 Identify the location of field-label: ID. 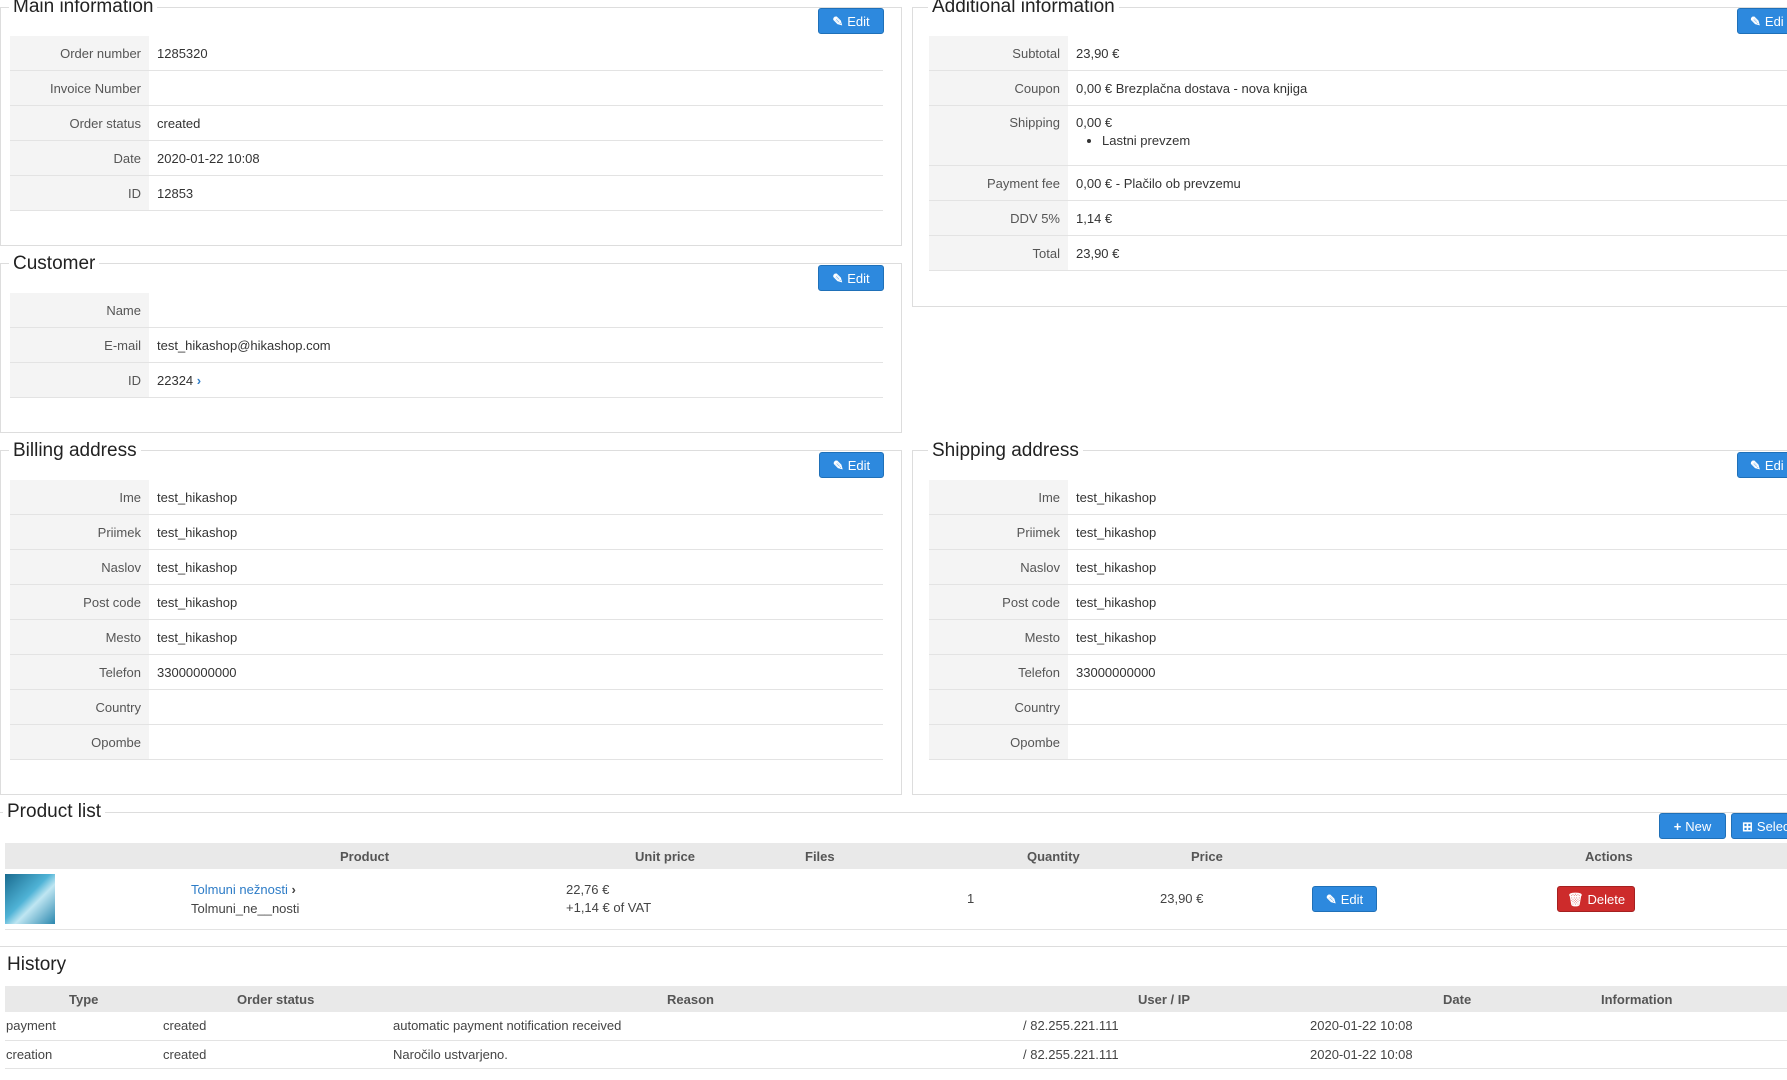
(79, 193).